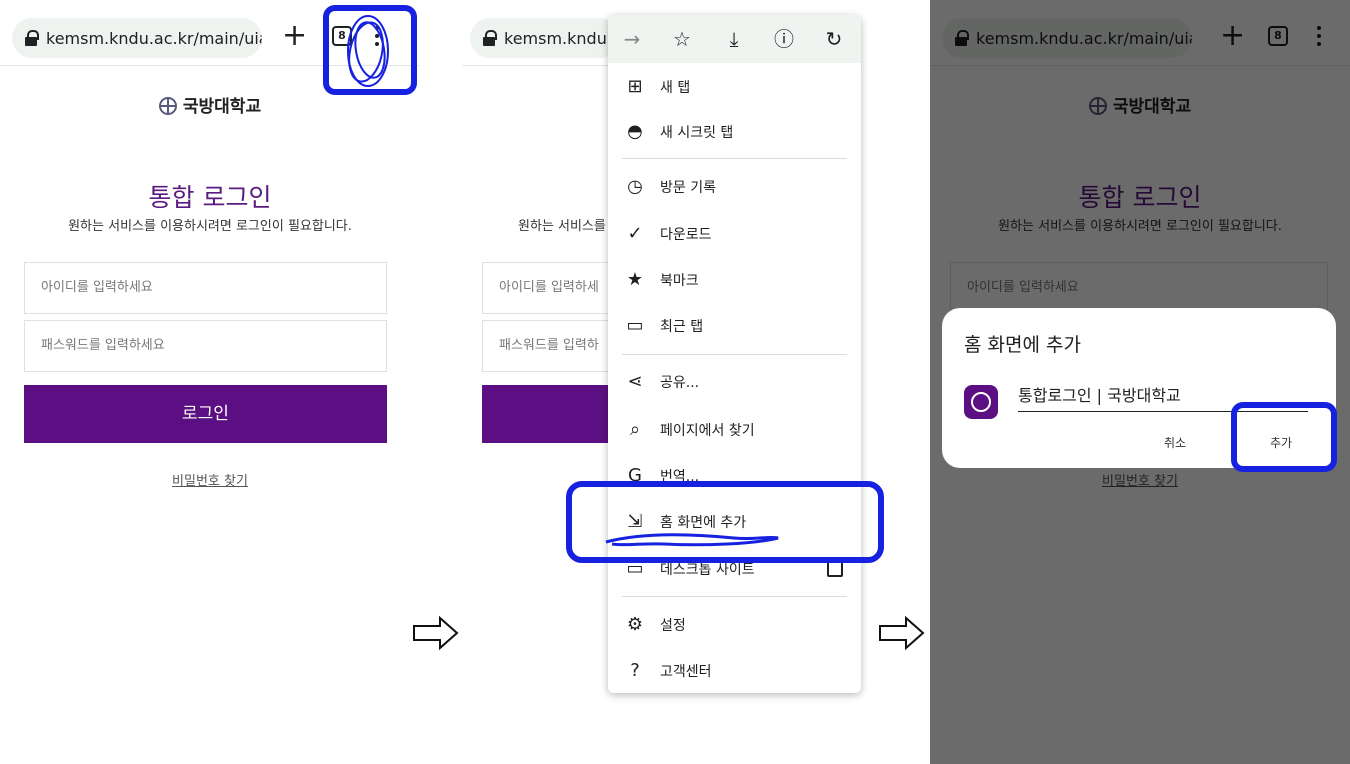 Image resolution: width=1350 pixels, height=764 pixels. What do you see at coordinates (632, 39) in the screenshot?
I see `forward-icon: →` at bounding box center [632, 39].